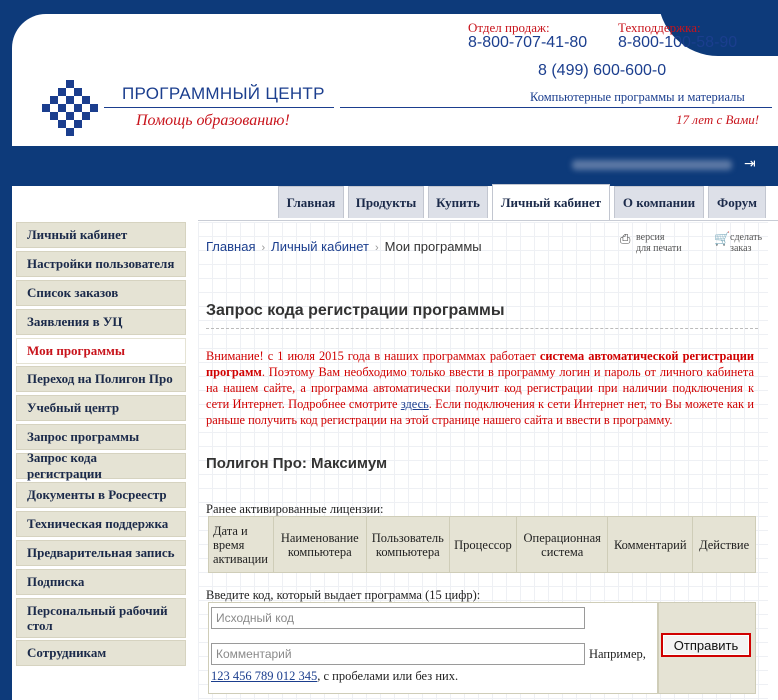 This screenshot has width=778, height=700. What do you see at coordinates (458, 202) in the screenshot?
I see `tab-buy: Купить` at bounding box center [458, 202].